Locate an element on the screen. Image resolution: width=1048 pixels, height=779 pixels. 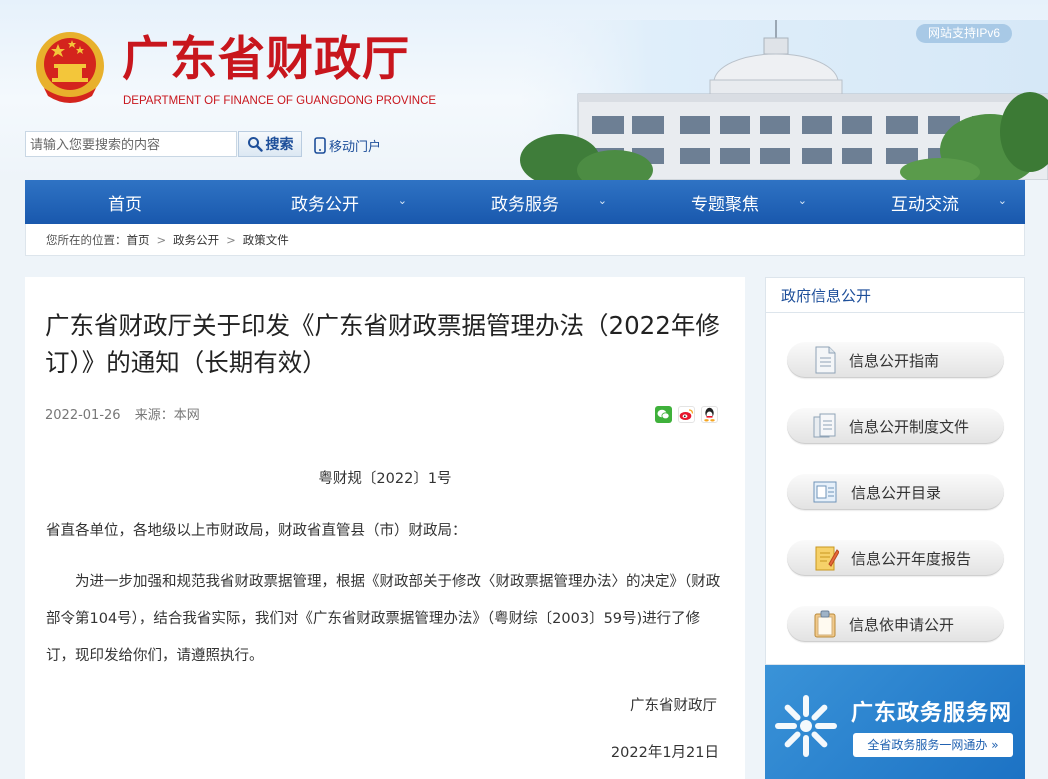
documents-icon is located at coordinates (824, 425).